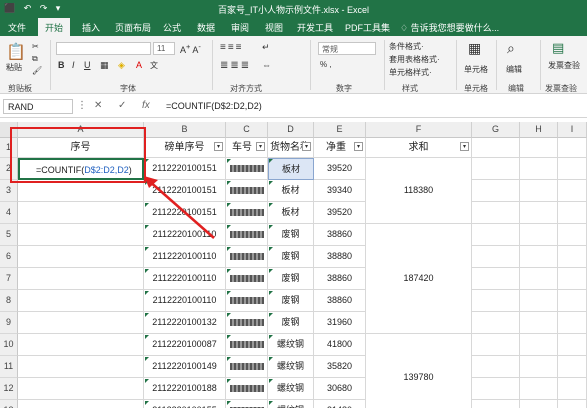 This screenshot has width=587, height=408. What do you see at coordinates (367, 27) in the screenshot?
I see `tab-pdf-tools: PDF工具集` at bounding box center [367, 27].